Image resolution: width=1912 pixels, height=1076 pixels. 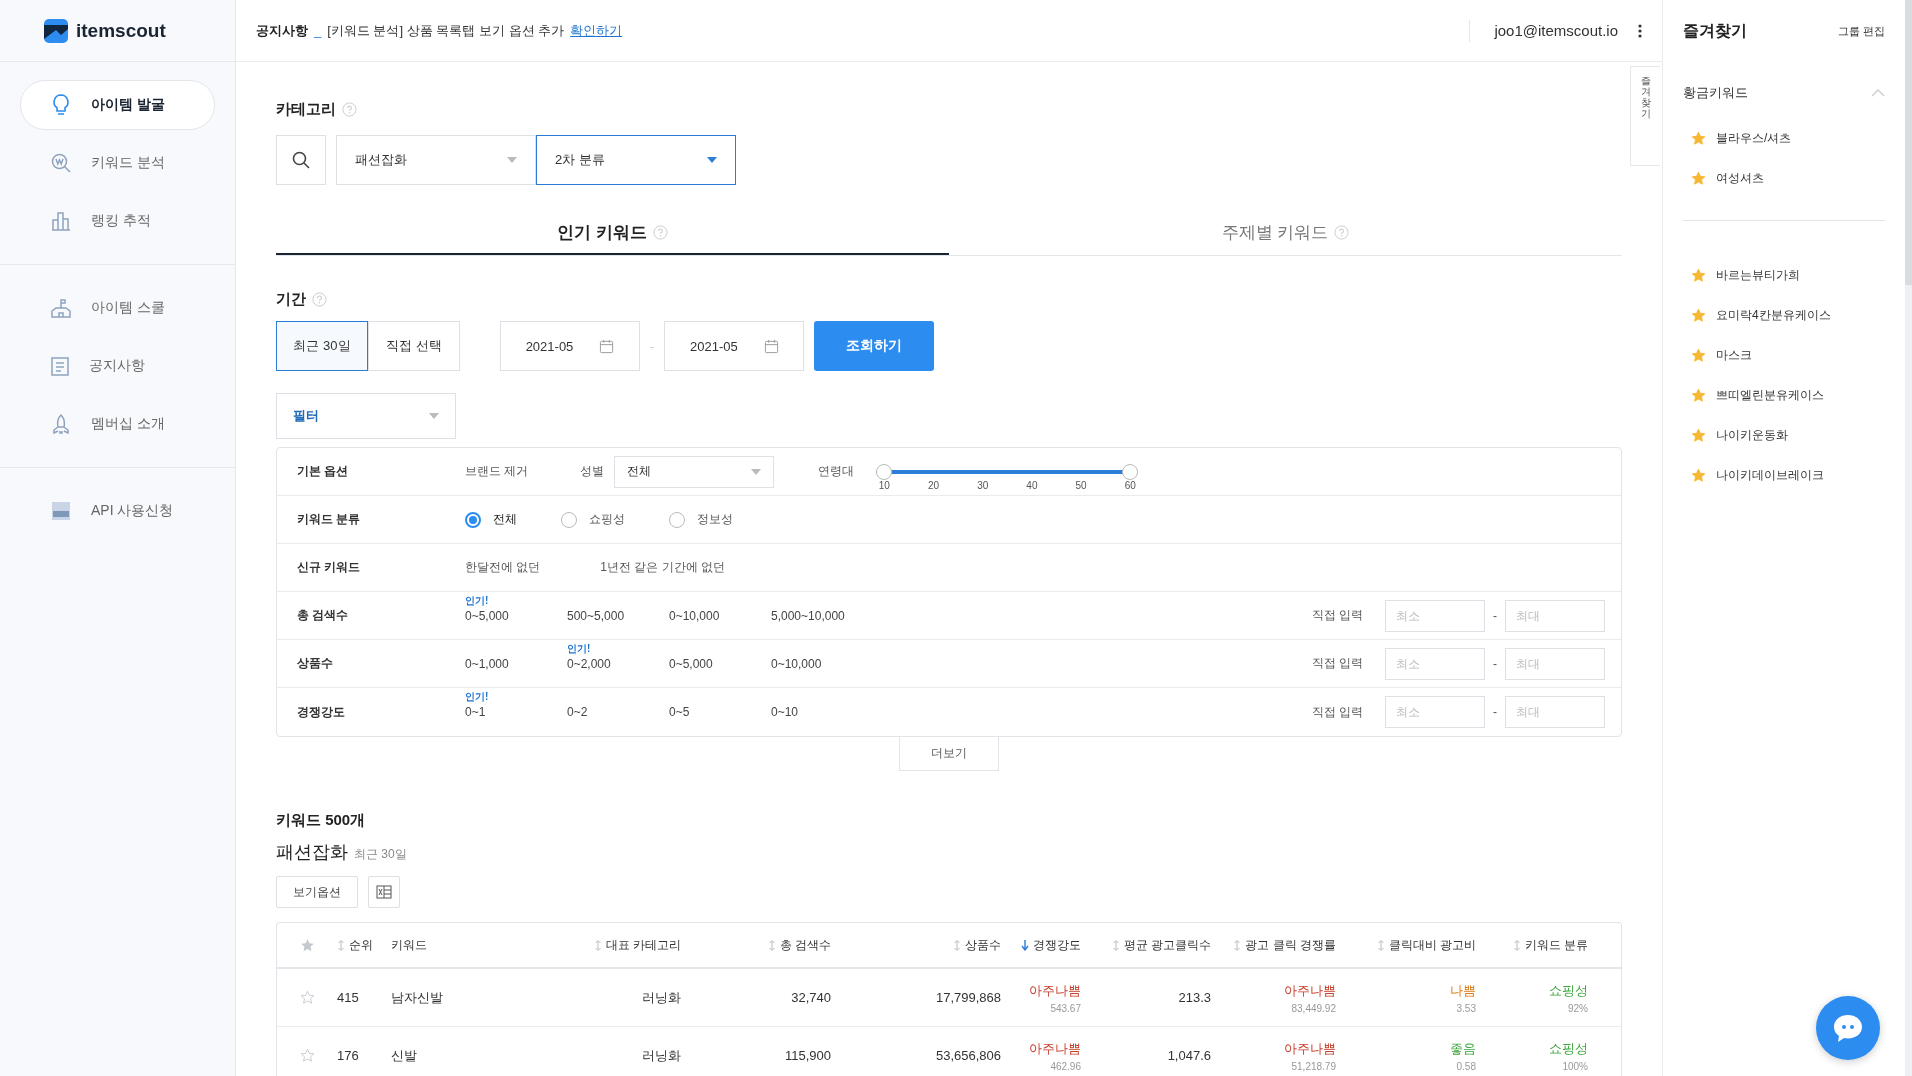 I want to click on column-header: 평균 광고클릭수, so click(x=1156, y=945).